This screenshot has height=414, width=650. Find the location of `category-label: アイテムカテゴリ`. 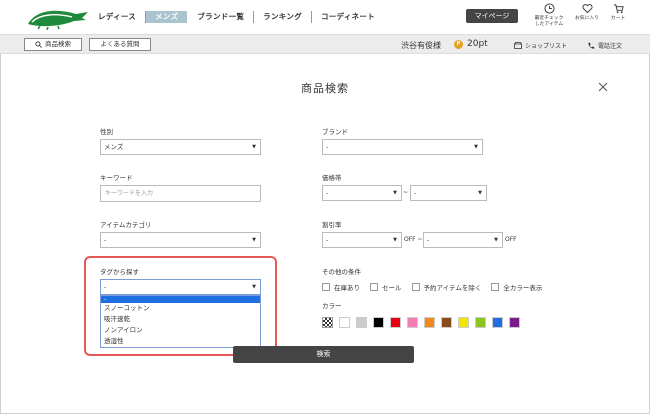

category-label: アイテムカテゴリ is located at coordinates (126, 225).